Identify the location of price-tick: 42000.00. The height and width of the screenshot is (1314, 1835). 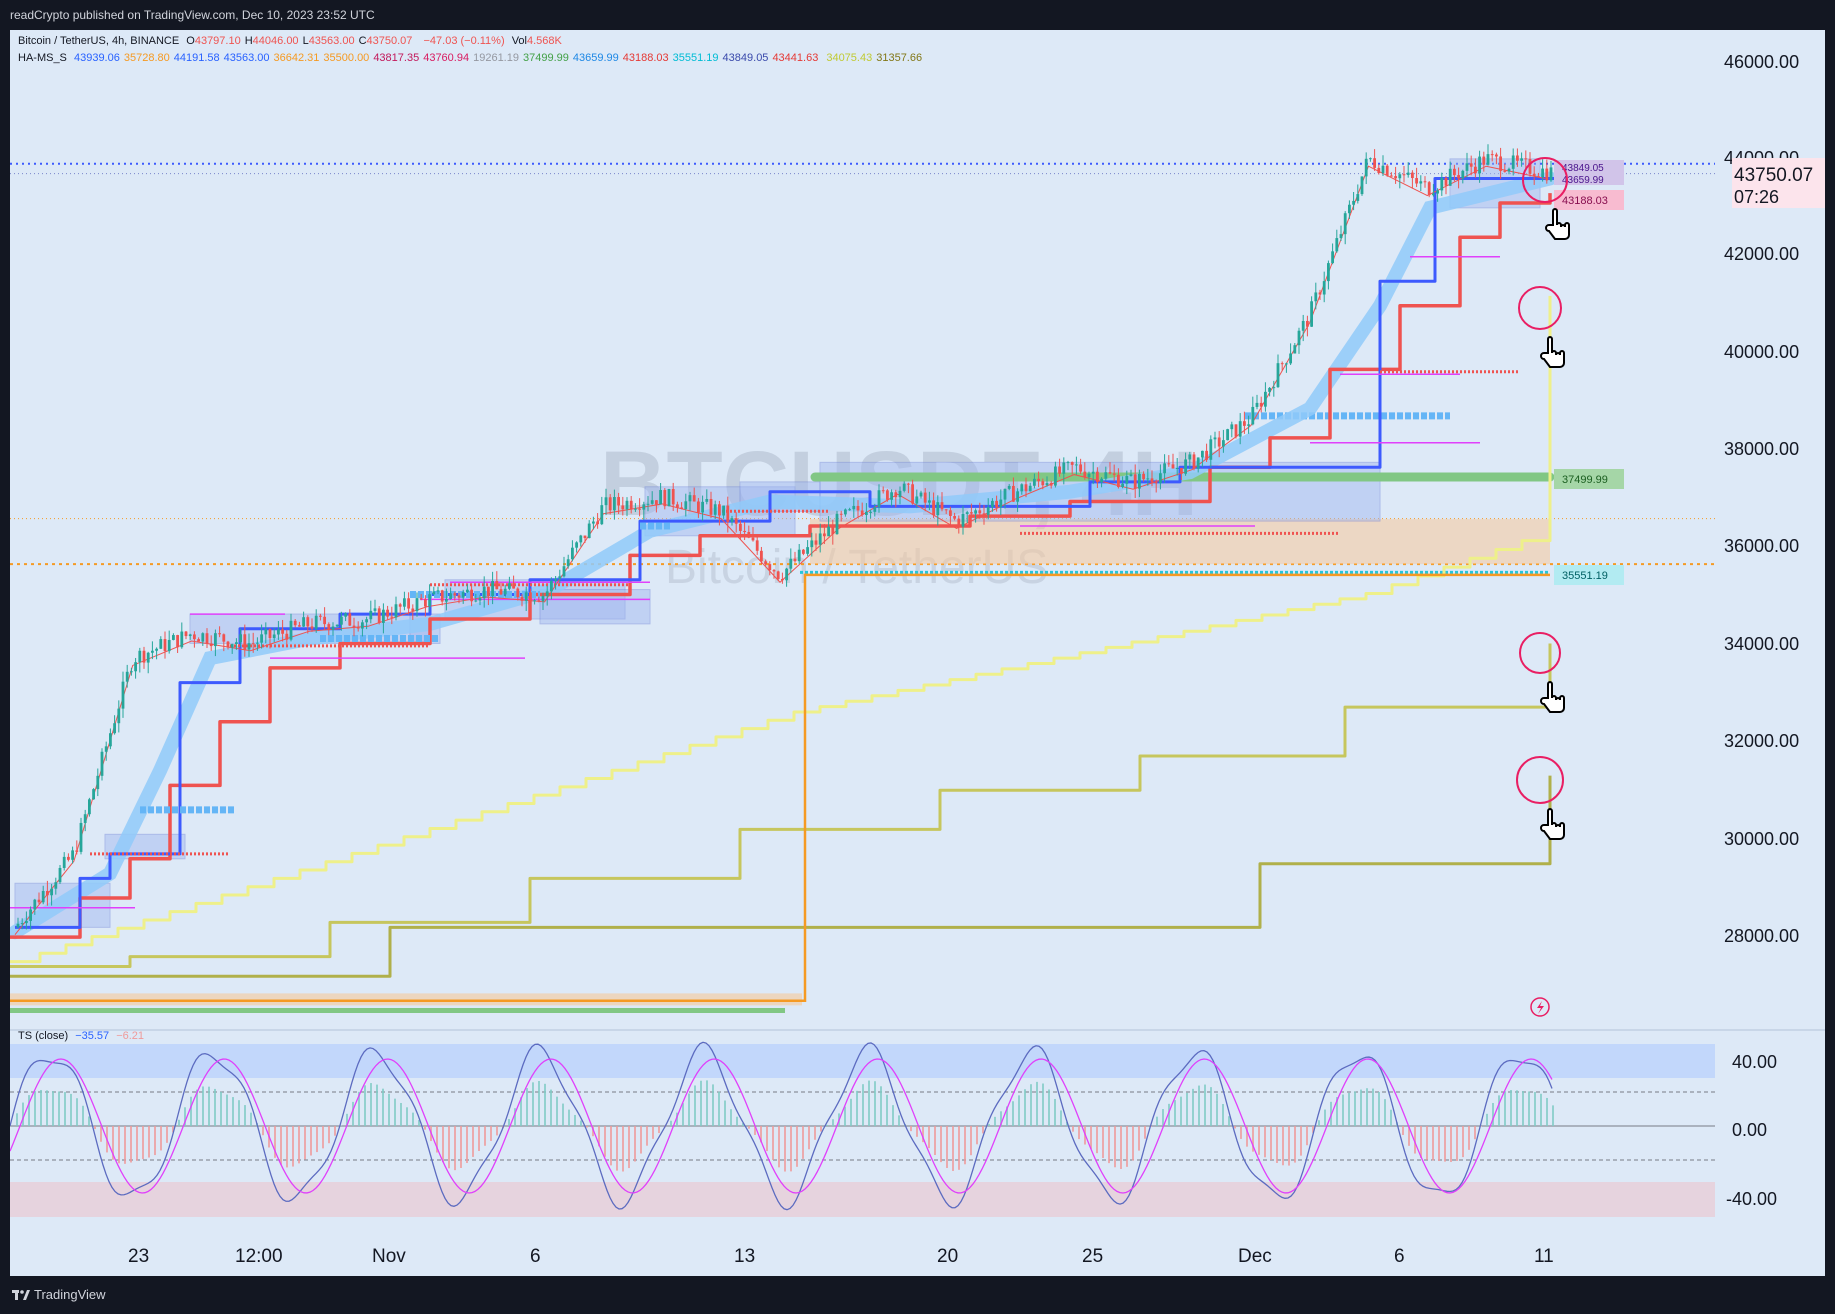
(1761, 254).